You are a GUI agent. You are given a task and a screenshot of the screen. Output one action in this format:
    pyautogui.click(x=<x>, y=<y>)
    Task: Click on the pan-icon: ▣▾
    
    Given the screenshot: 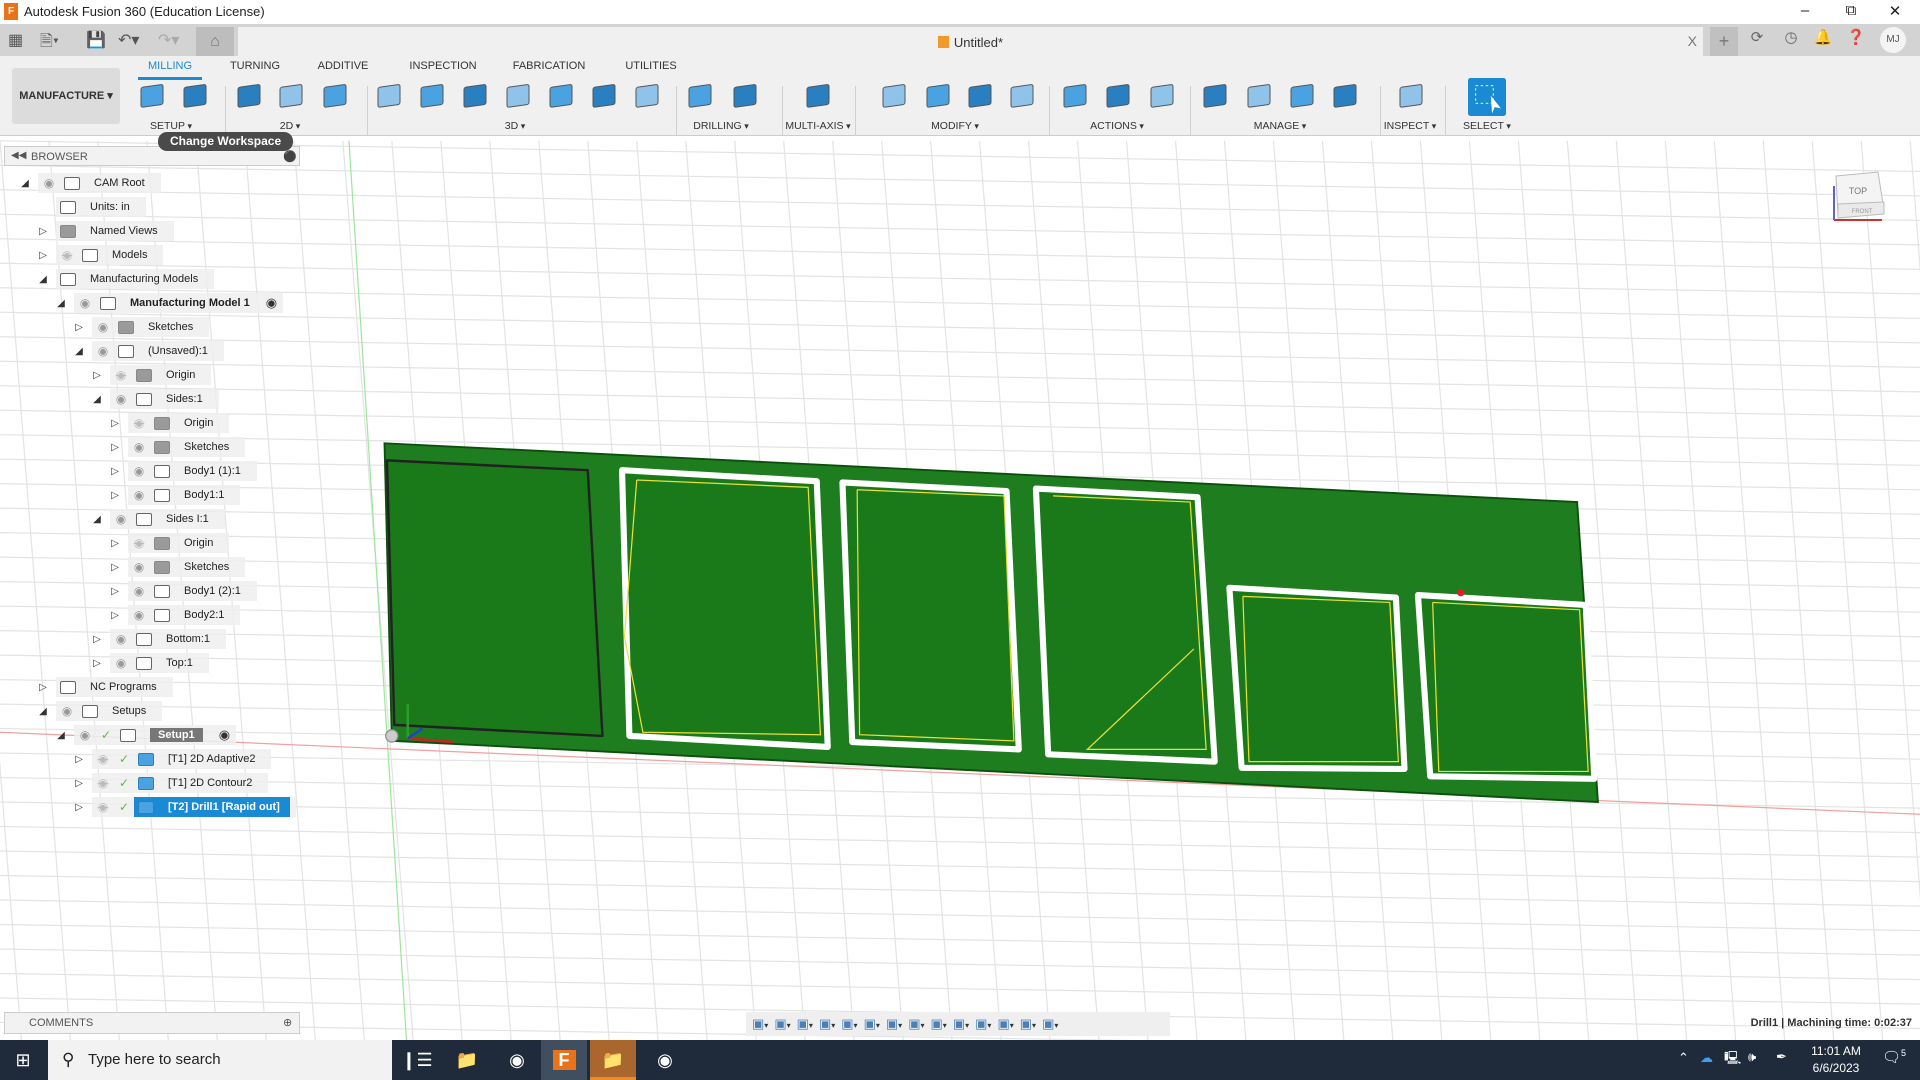 What is the action you would take?
    pyautogui.click(x=805, y=1024)
    